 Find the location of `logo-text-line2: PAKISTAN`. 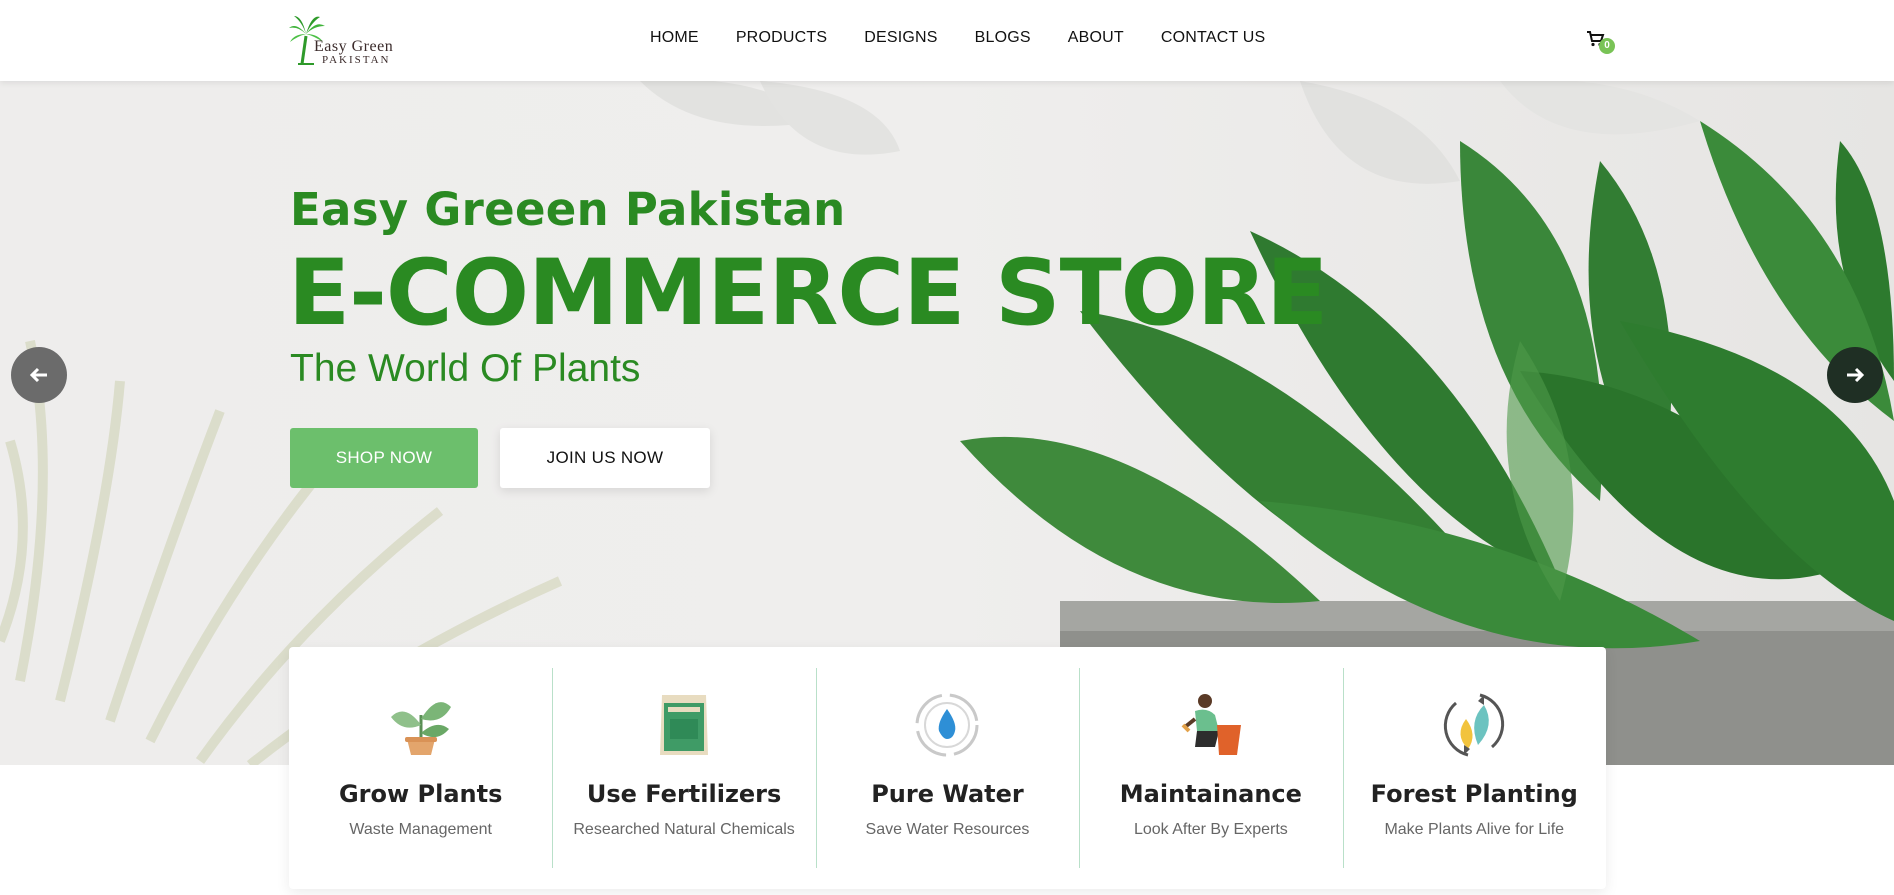

logo-text-line2: PAKISTAN is located at coordinates (356, 60).